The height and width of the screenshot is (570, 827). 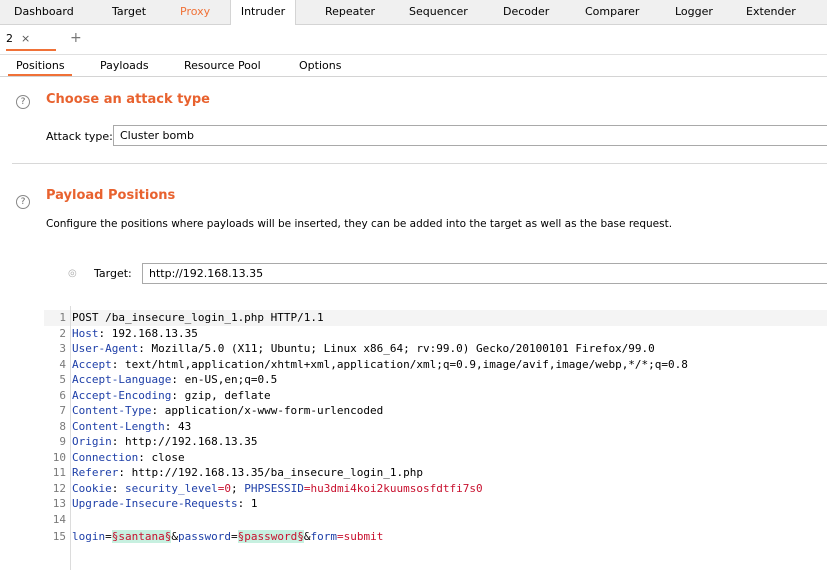 What do you see at coordinates (44, 12) in the screenshot?
I see `tab-dashboard: Dashboard` at bounding box center [44, 12].